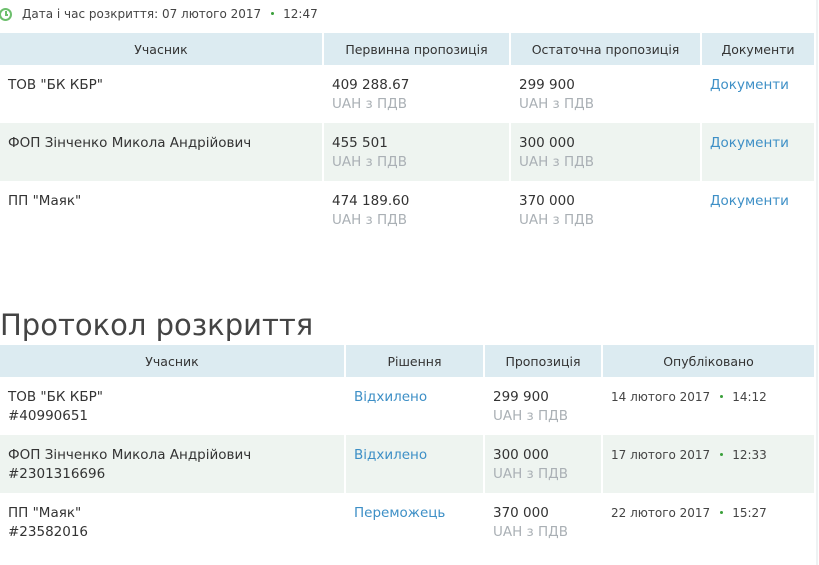 This screenshot has width=819, height=565. I want to click on initial-offer: 455 501 UAH з ПДВ, so click(417, 152).